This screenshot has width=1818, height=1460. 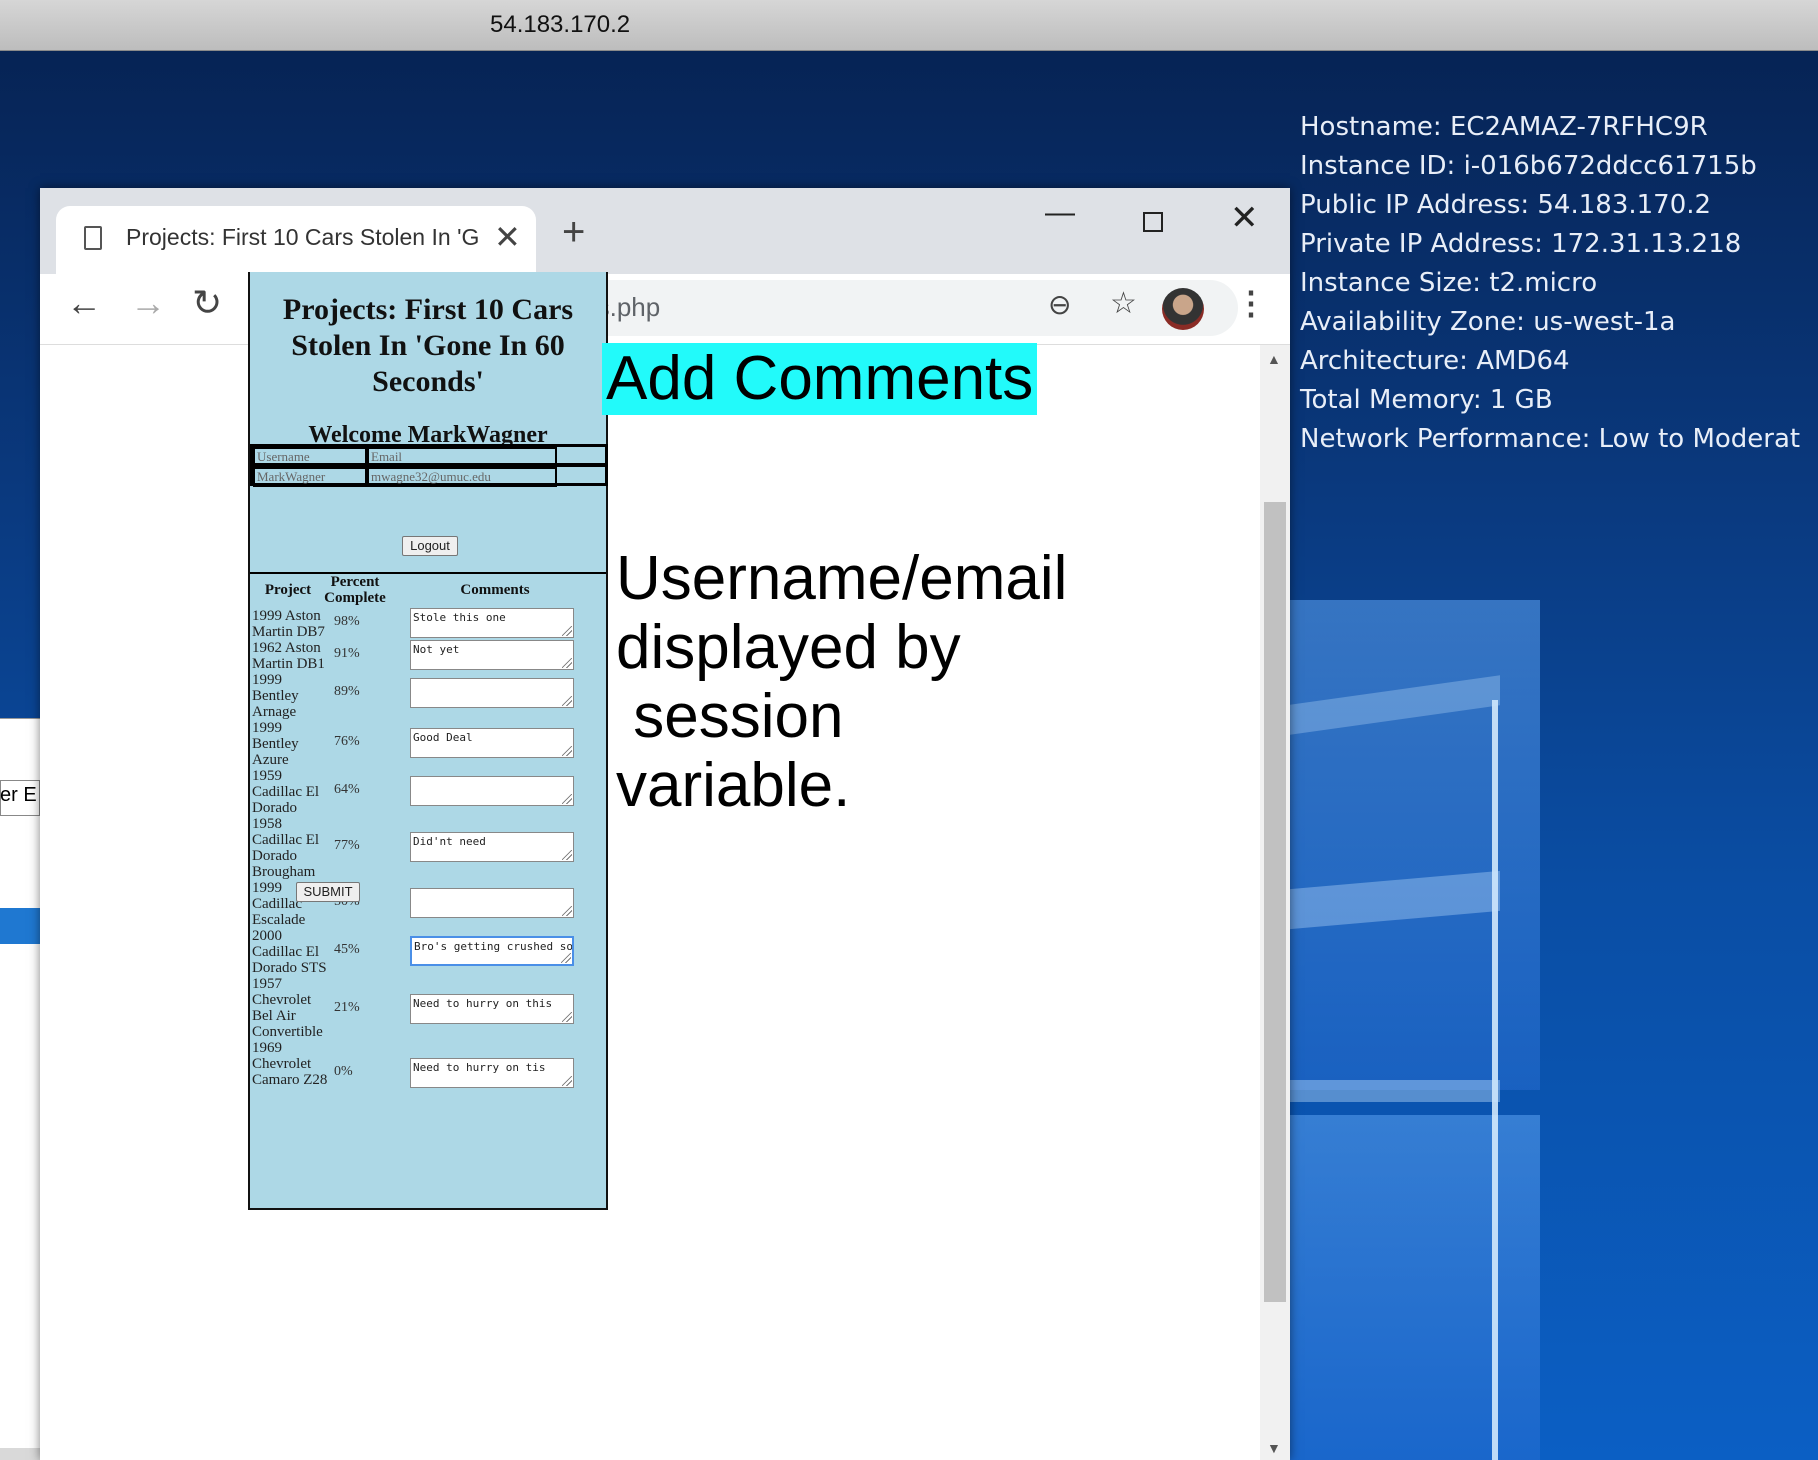 I want to click on tab-title: Projects: First 10 Cars Stolen In 'G, so click(x=303, y=237).